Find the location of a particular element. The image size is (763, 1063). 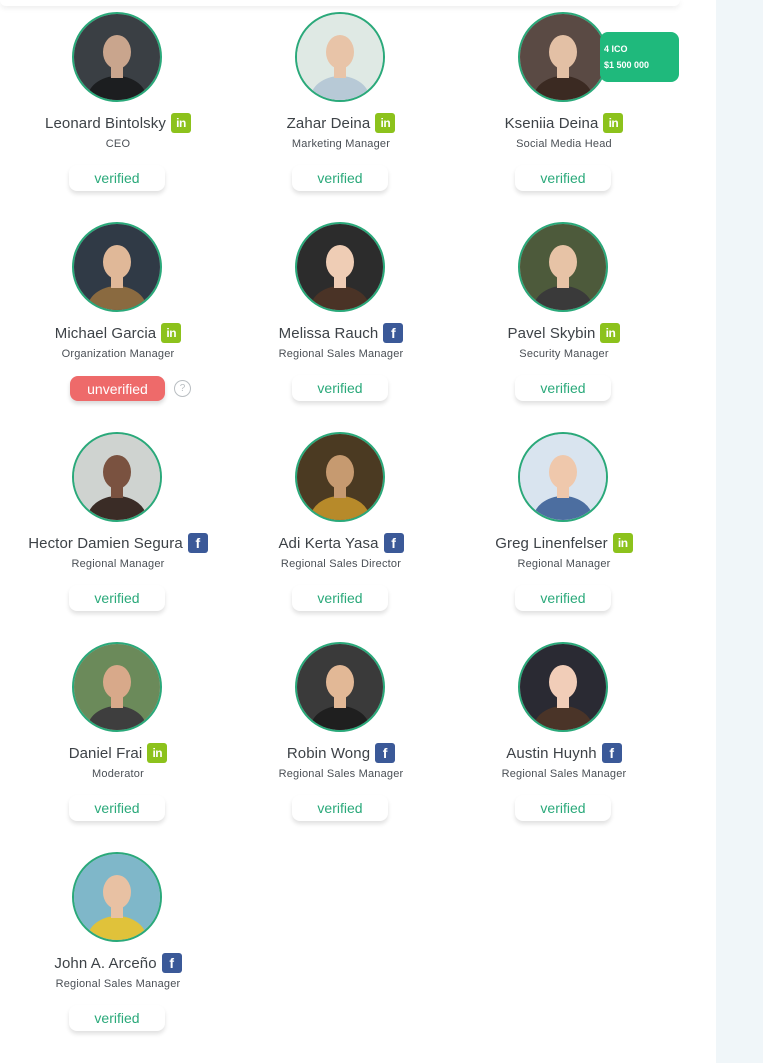

name-row: Kseniia Deina in is located at coordinates (564, 123).